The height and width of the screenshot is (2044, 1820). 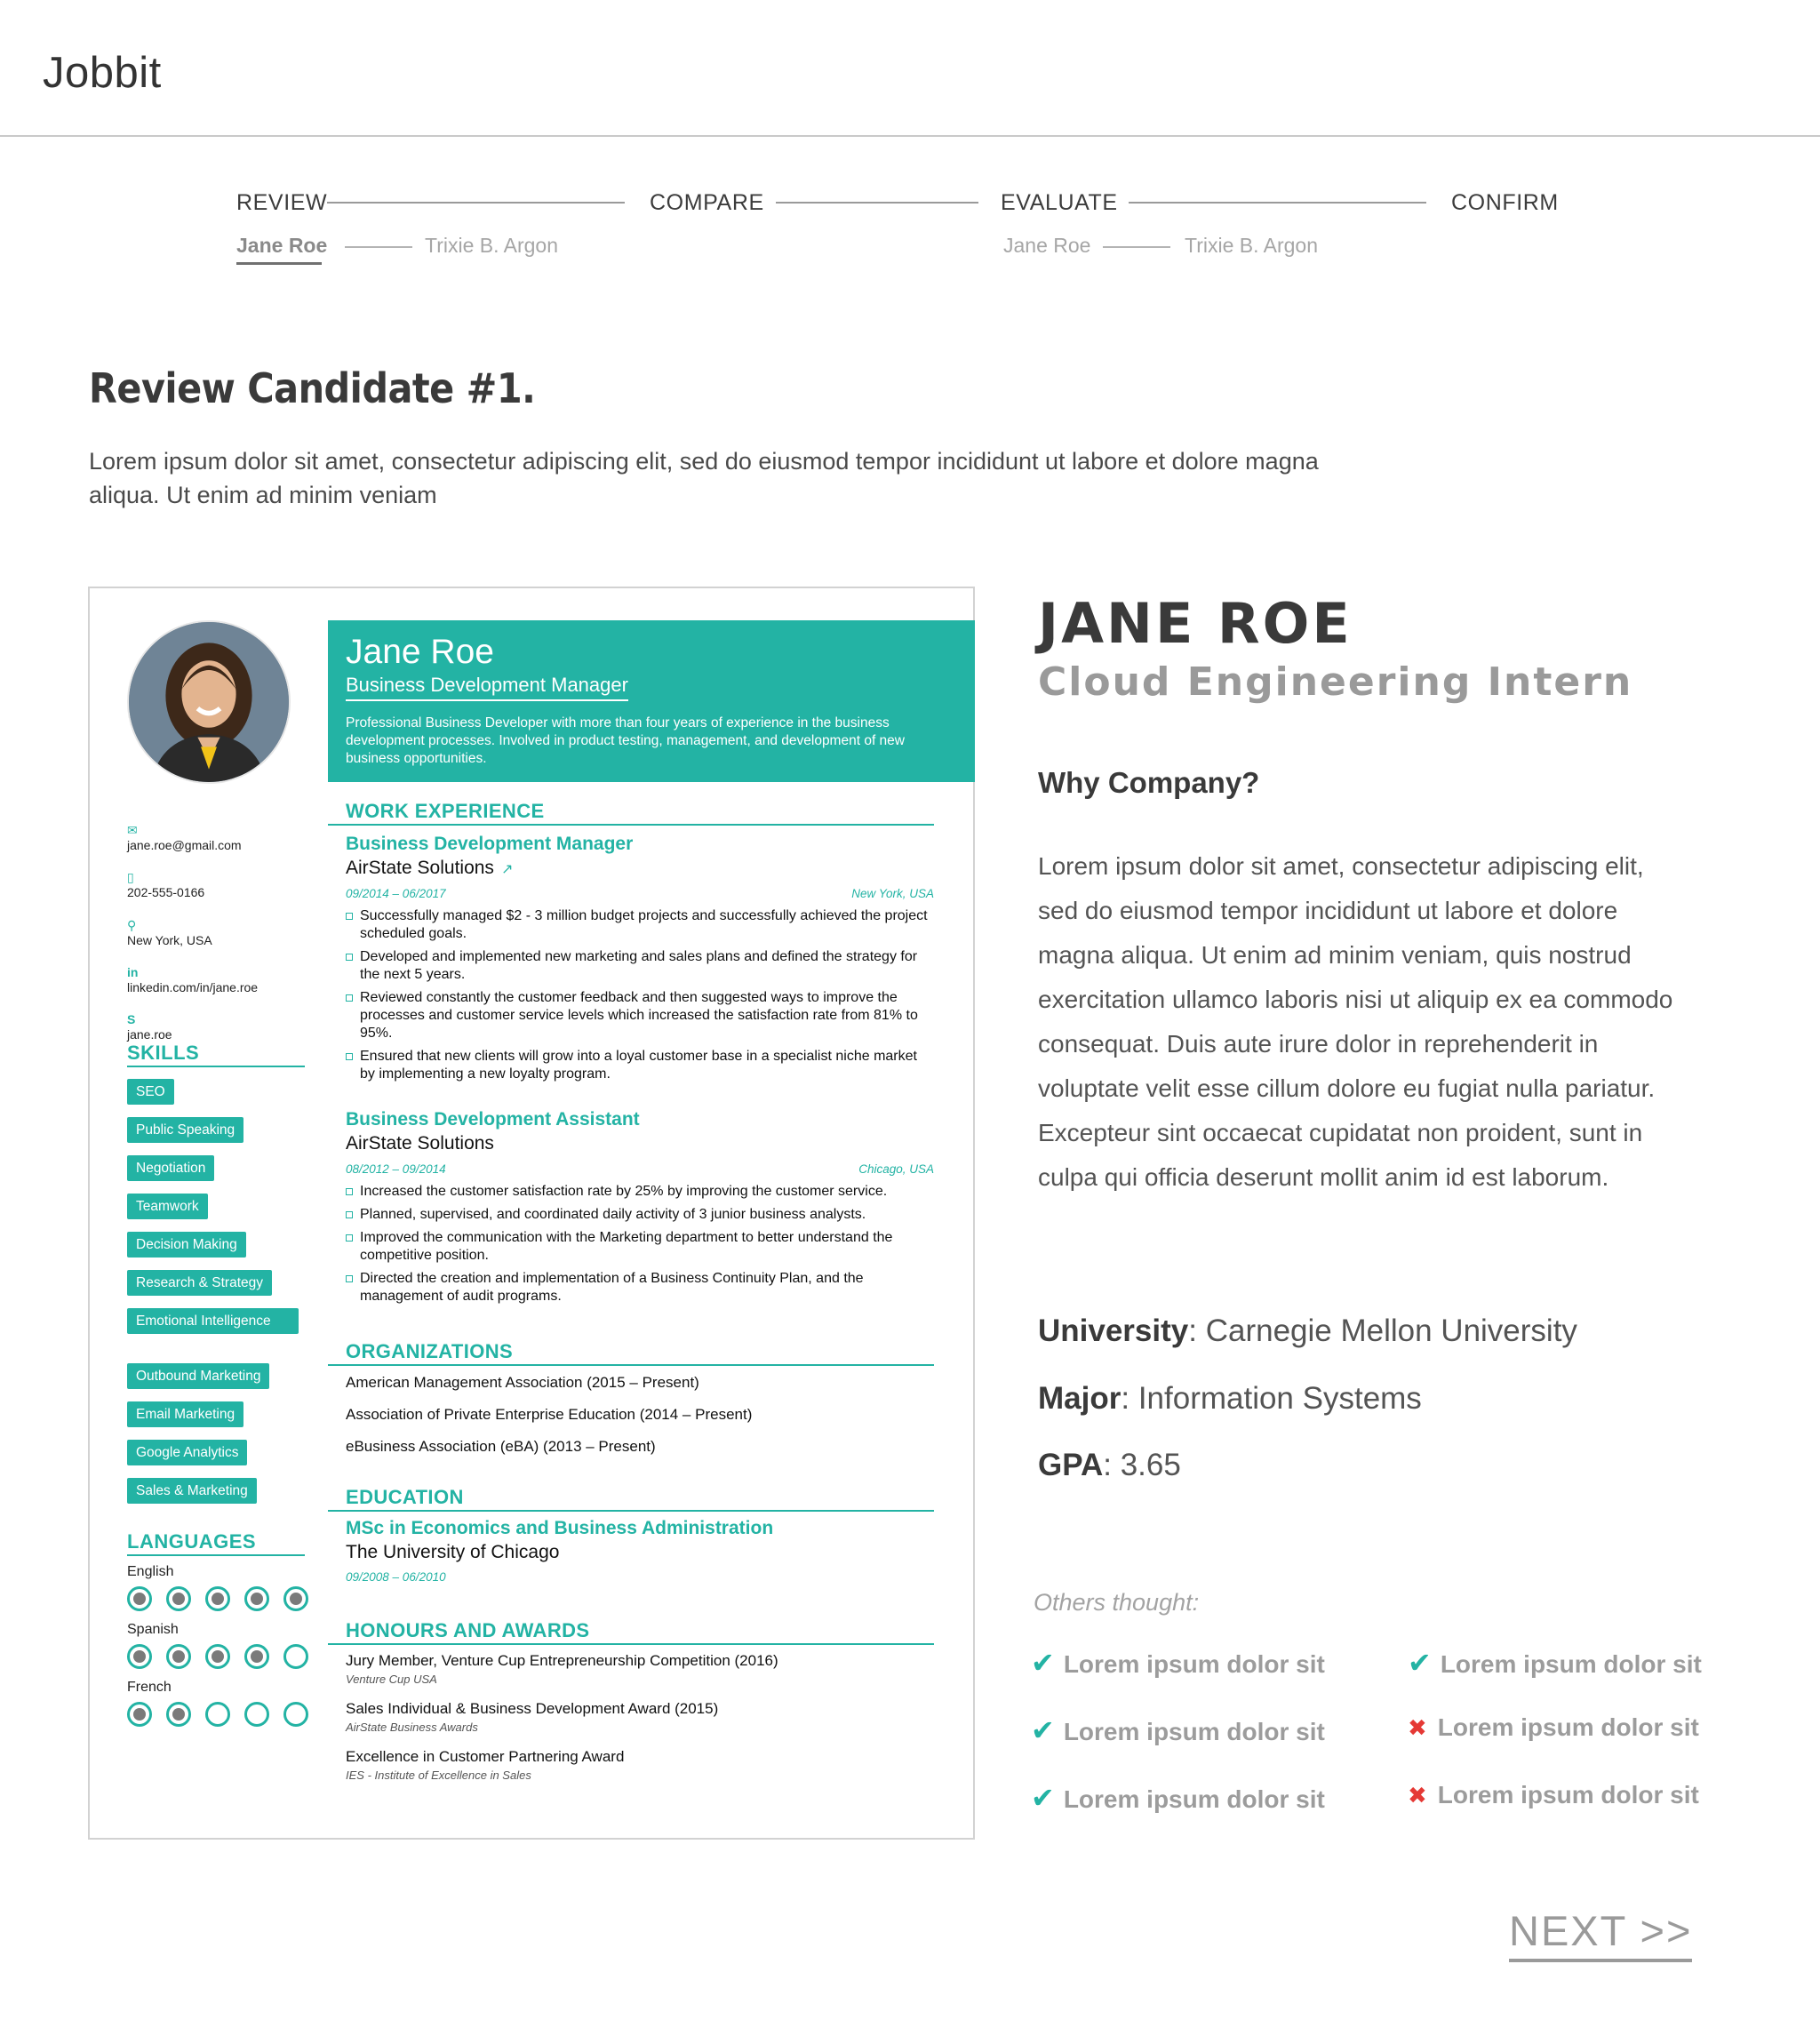 What do you see at coordinates (896, 1169) in the screenshot?
I see `job-location: Chicago, USA` at bounding box center [896, 1169].